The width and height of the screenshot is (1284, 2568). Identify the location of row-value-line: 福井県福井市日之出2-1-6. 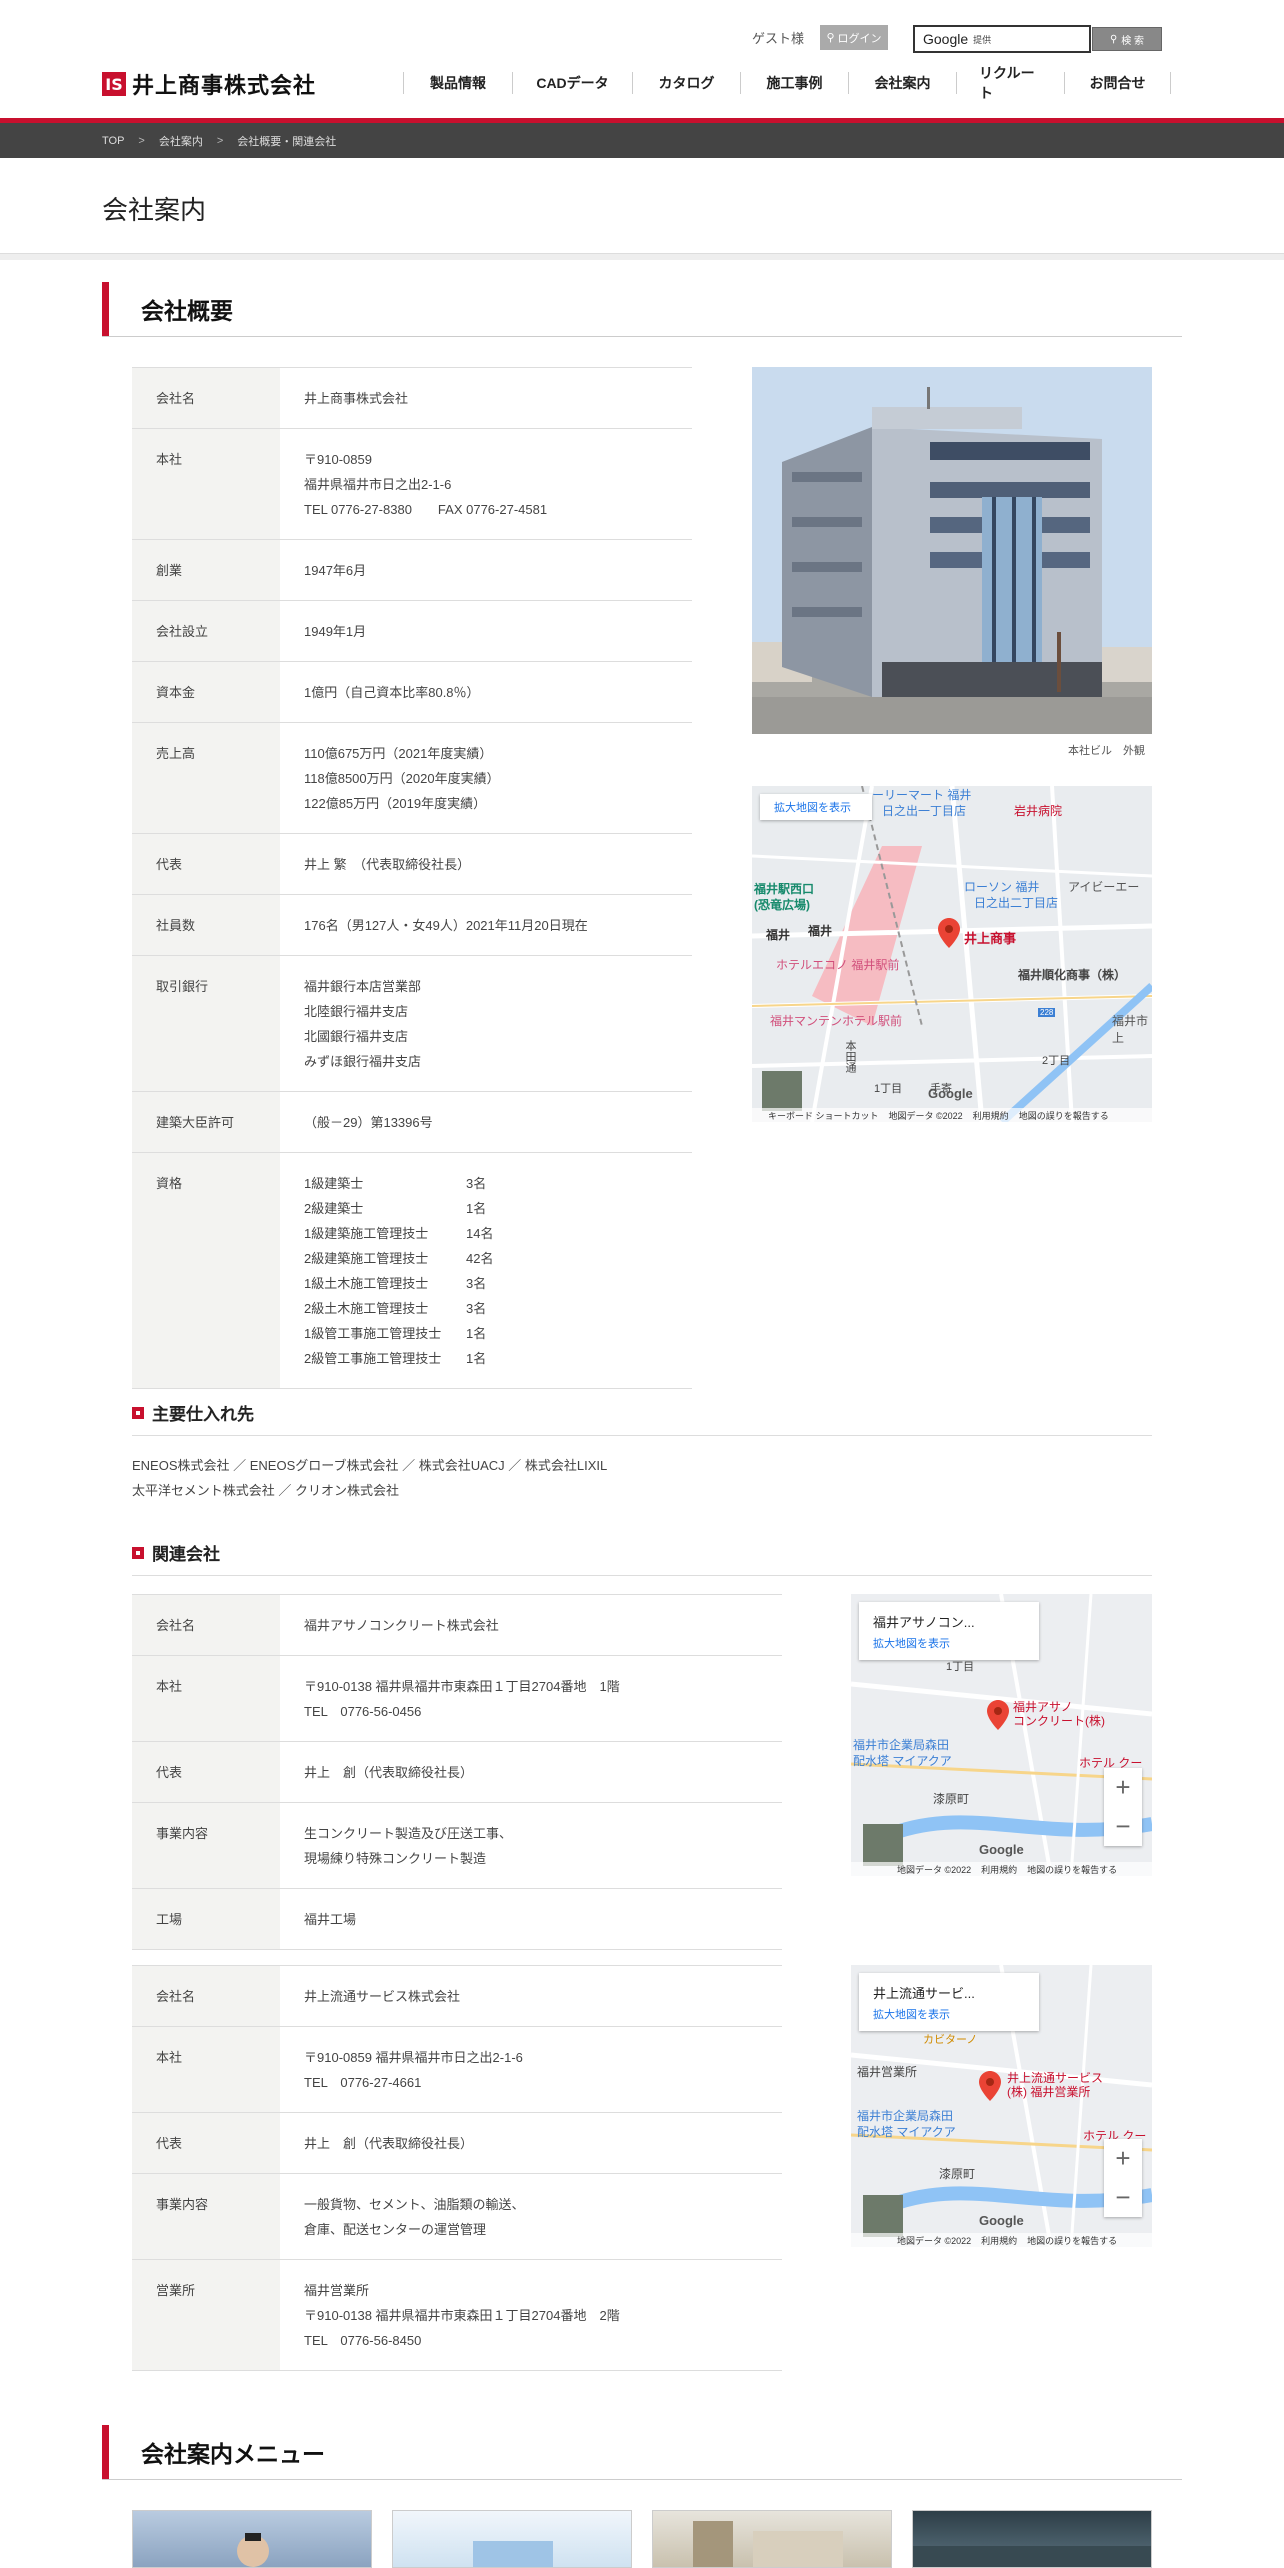
(378, 484).